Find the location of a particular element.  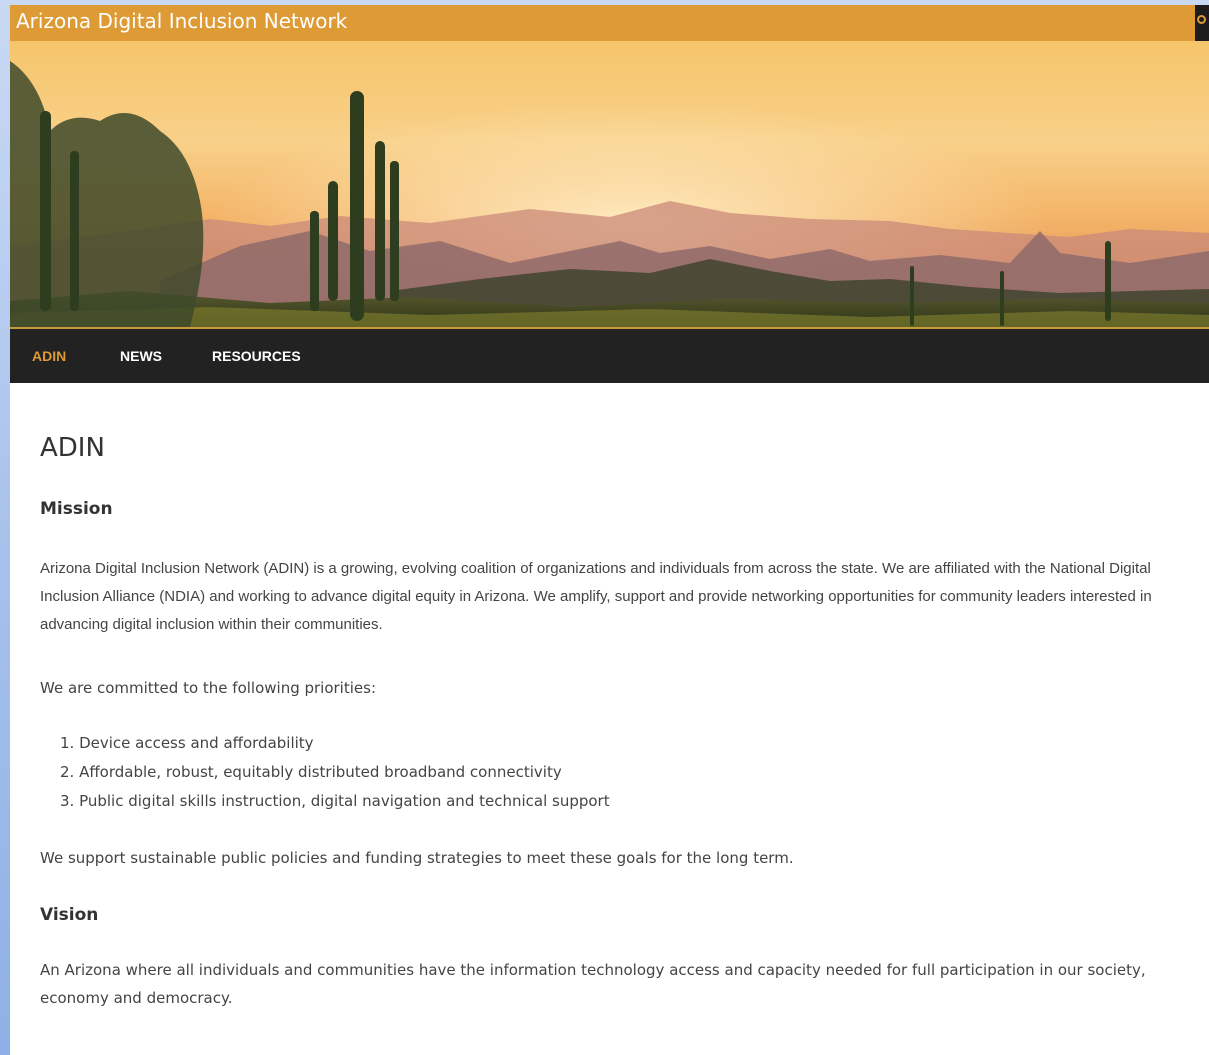

page-title: ADIN is located at coordinates (72, 448).